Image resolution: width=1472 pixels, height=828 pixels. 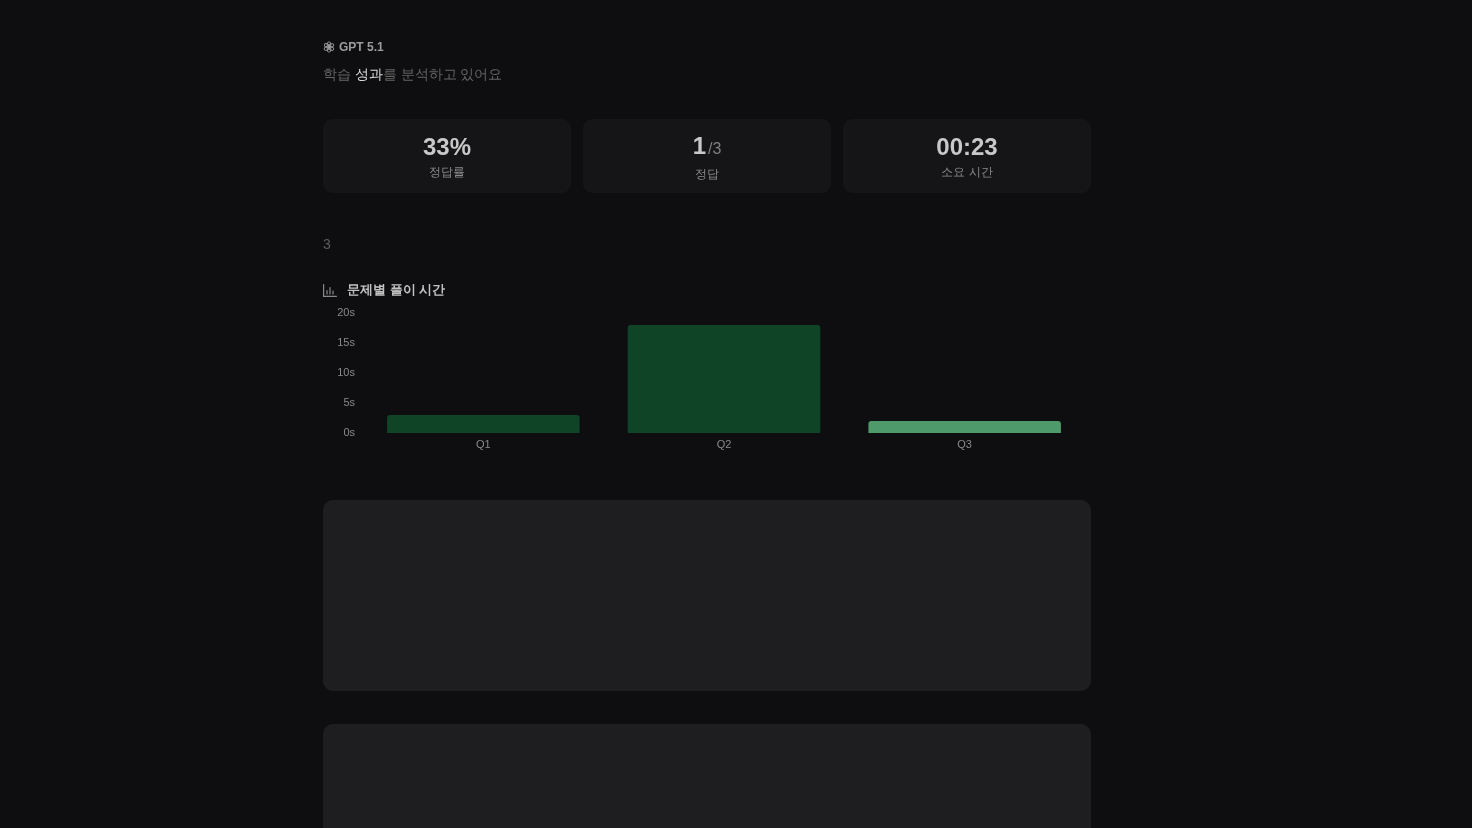 What do you see at coordinates (346, 311) in the screenshot?
I see `axis-label: 20s` at bounding box center [346, 311].